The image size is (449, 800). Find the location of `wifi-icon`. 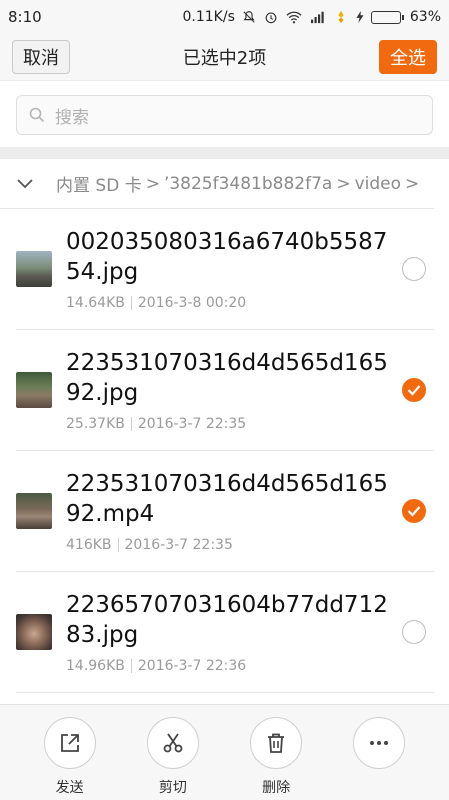

wifi-icon is located at coordinates (294, 17).